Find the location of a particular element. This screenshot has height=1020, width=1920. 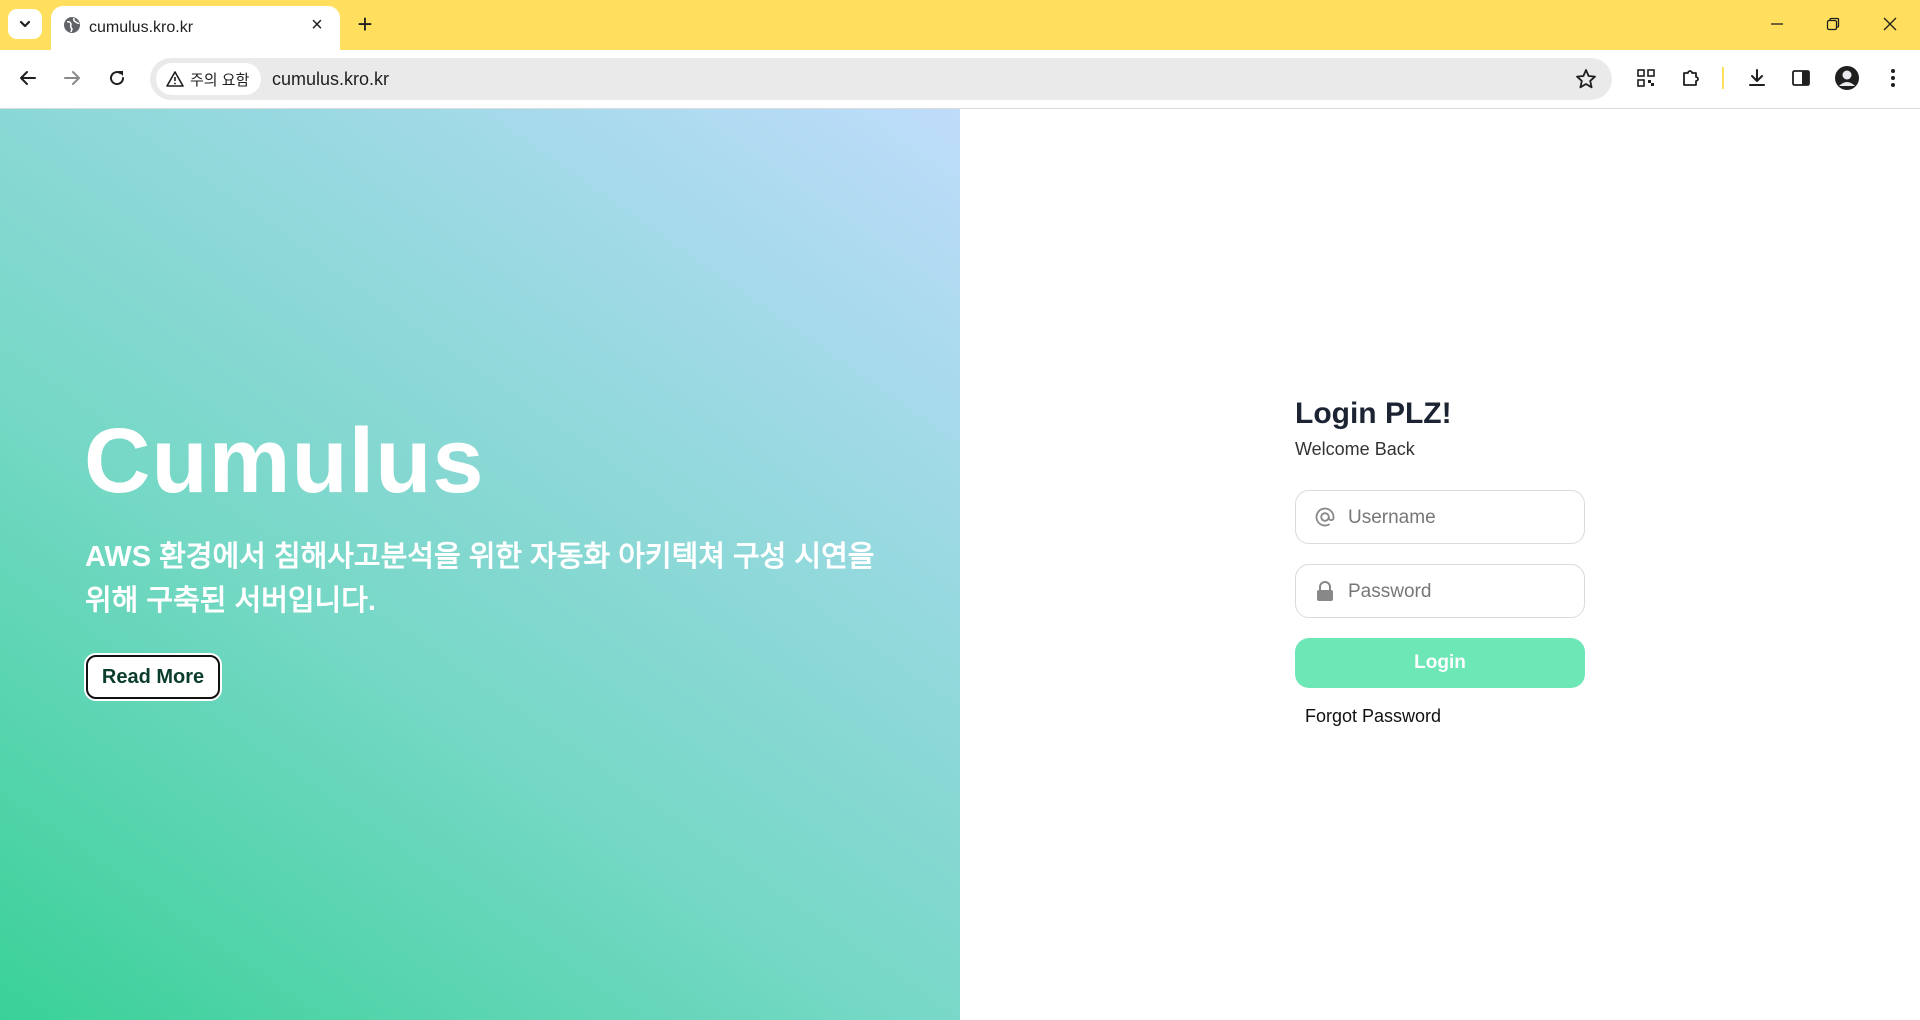

close-tab-icon: × is located at coordinates (317, 25).